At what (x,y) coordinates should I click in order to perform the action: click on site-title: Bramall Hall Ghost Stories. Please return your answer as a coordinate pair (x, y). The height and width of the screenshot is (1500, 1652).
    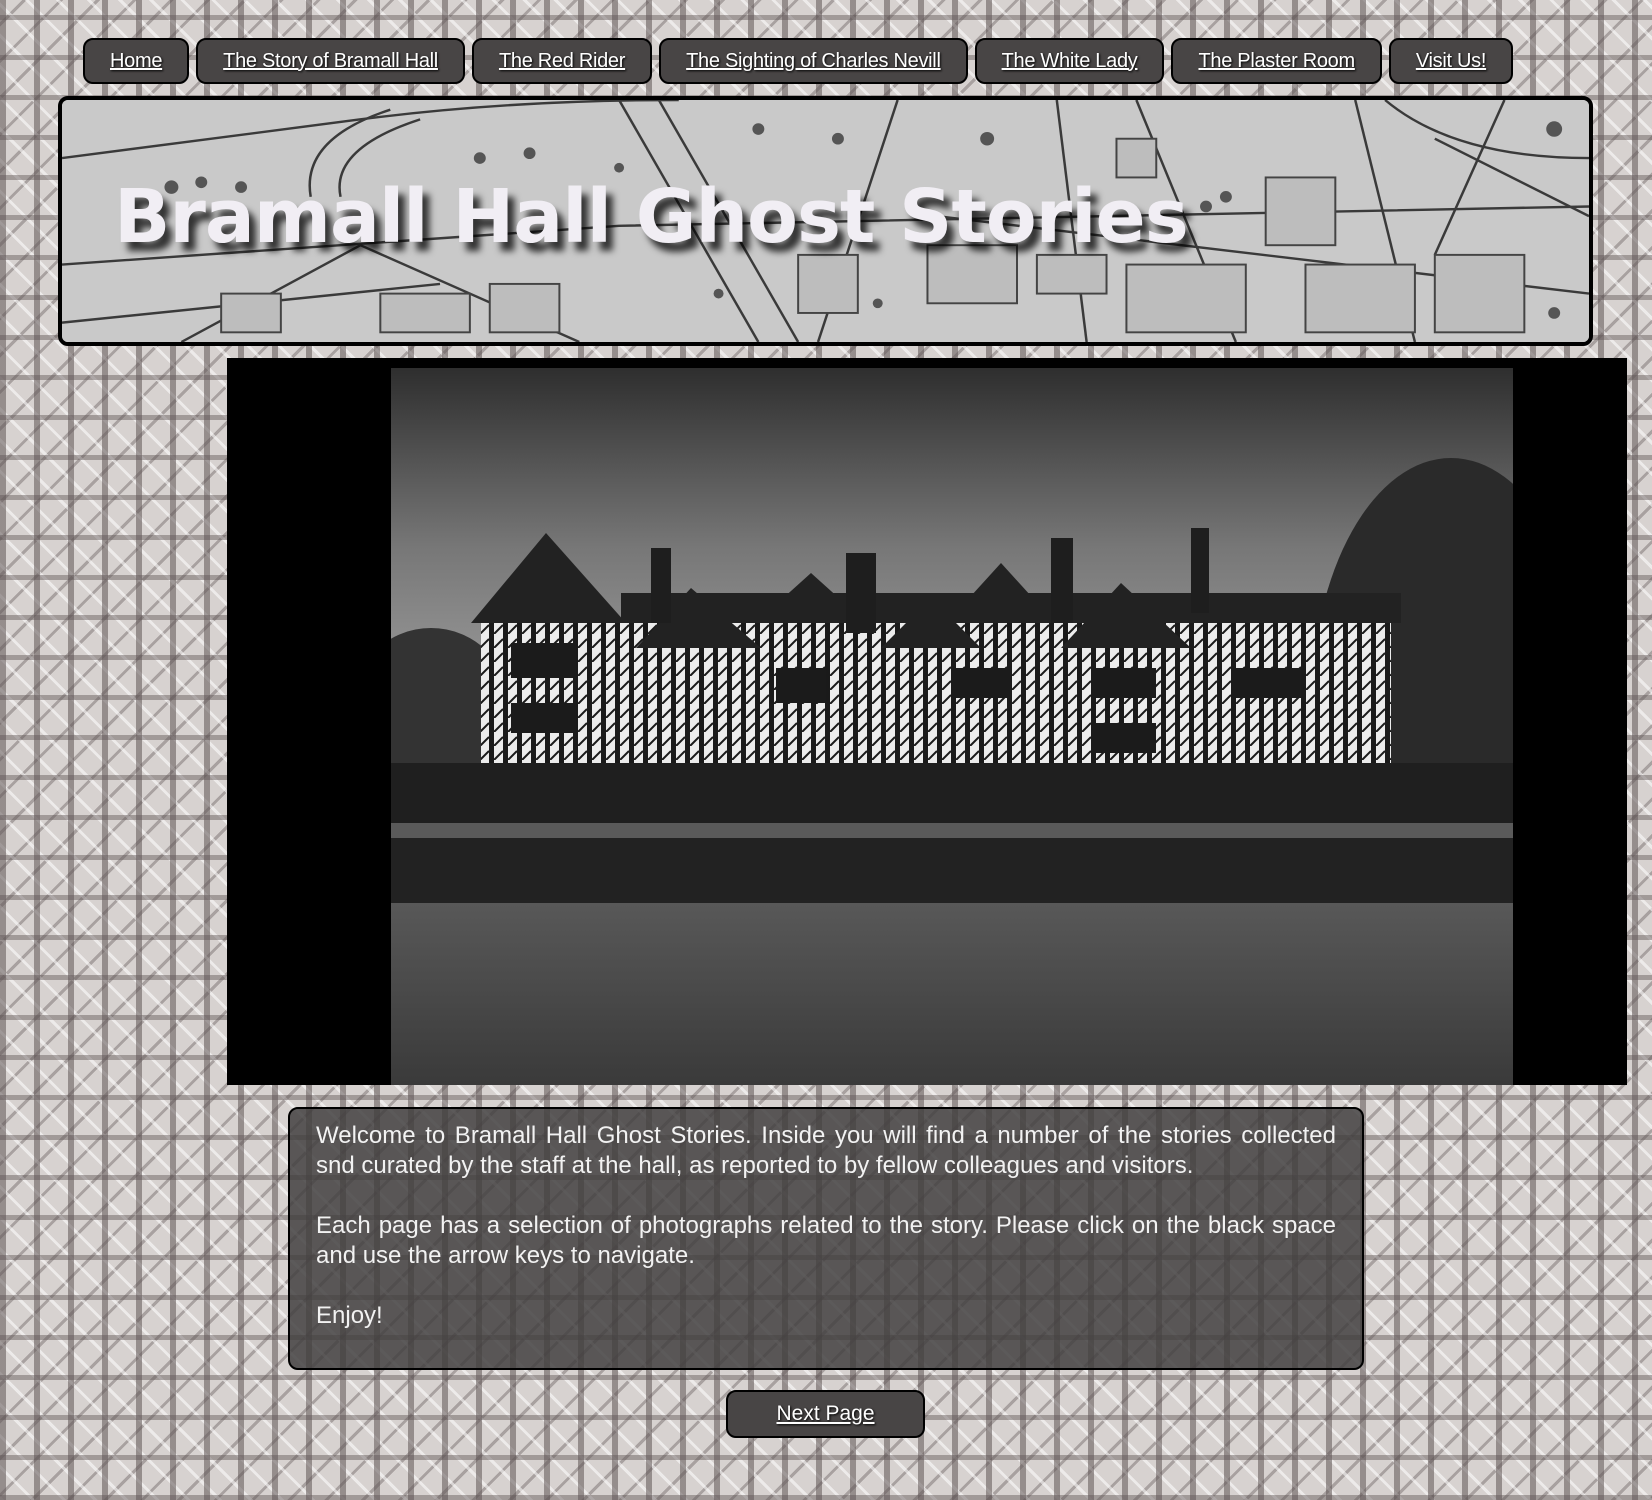
    Looking at the image, I should click on (651, 217).